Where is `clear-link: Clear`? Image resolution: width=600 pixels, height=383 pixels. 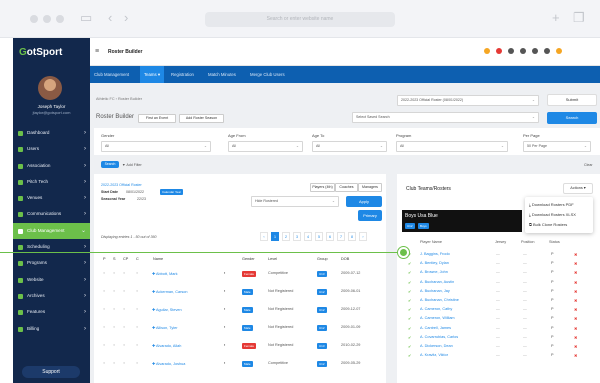 clear-link: Clear is located at coordinates (588, 165).